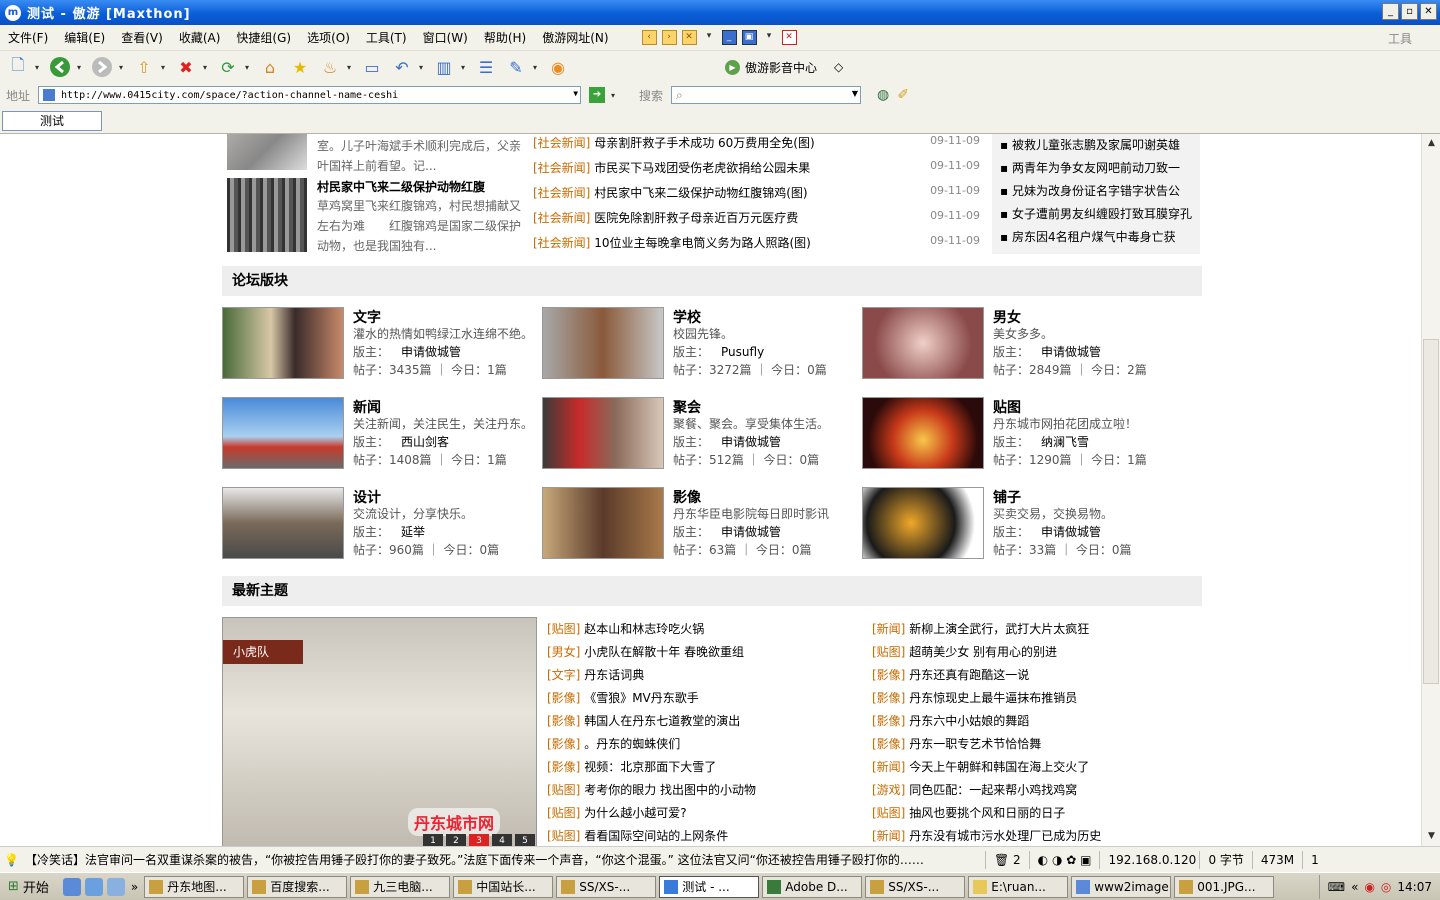 Image resolution: width=1440 pixels, height=900 pixels. Describe the element at coordinates (1007, 497) in the screenshot. I see `forum-name: 铺子` at that location.